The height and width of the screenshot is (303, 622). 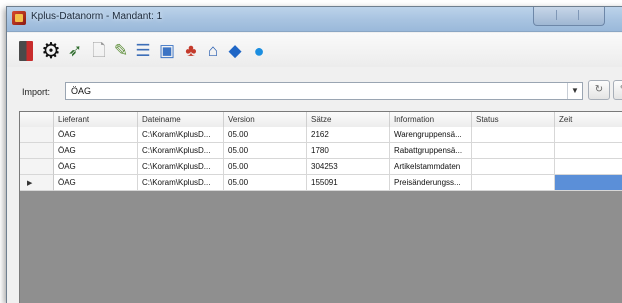 I want to click on toolbar: ⚙ ➶ 🗋 ✎ ☰ ▣ ♣ ⌂ ◆ ●, so click(x=314, y=50).